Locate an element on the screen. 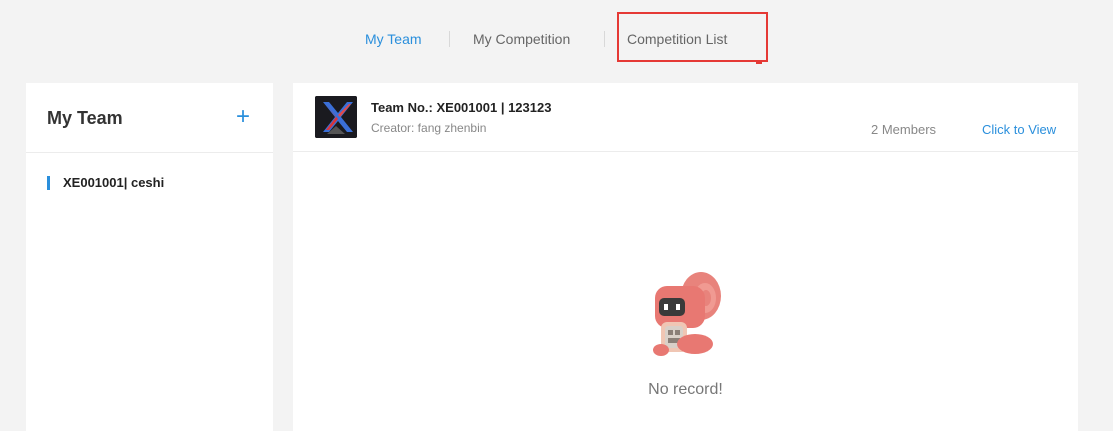 Image resolution: width=1113 pixels, height=431 pixels. click-to-view-link: Click to View is located at coordinates (1019, 129).